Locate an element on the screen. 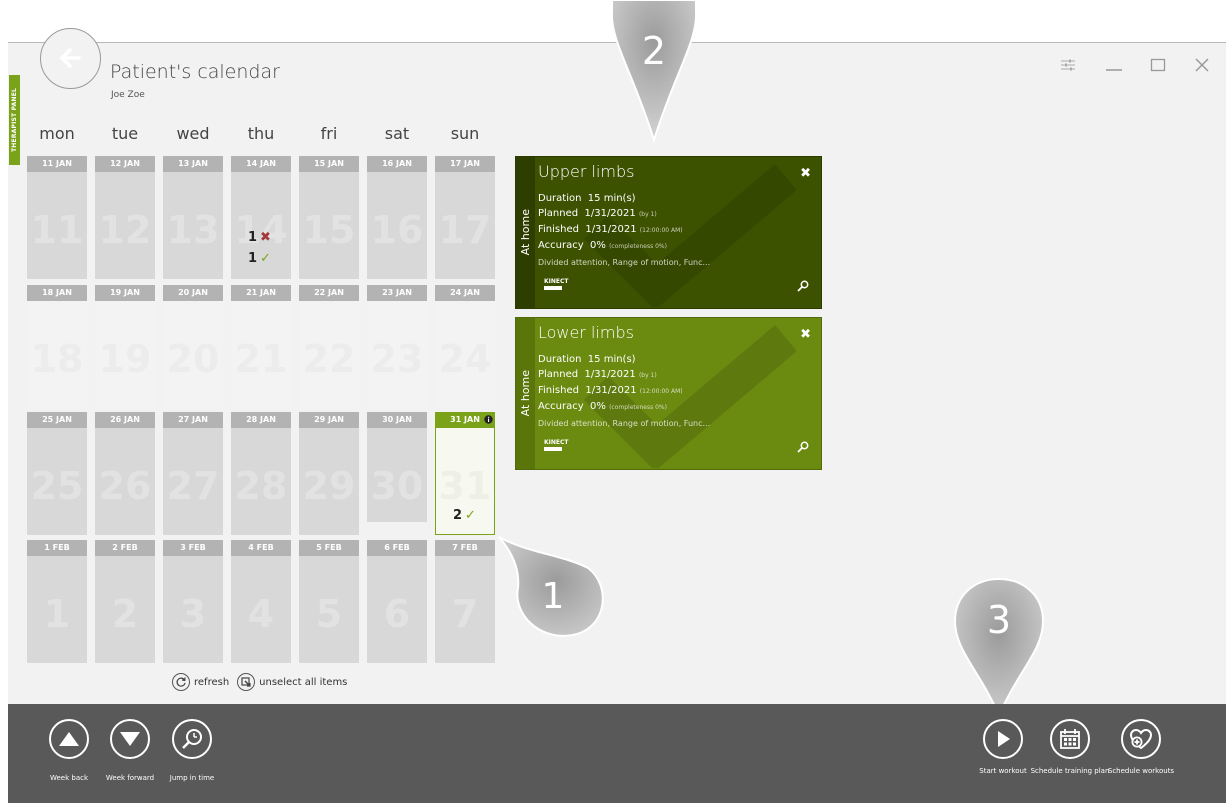  play-icon is located at coordinates (1004, 739).